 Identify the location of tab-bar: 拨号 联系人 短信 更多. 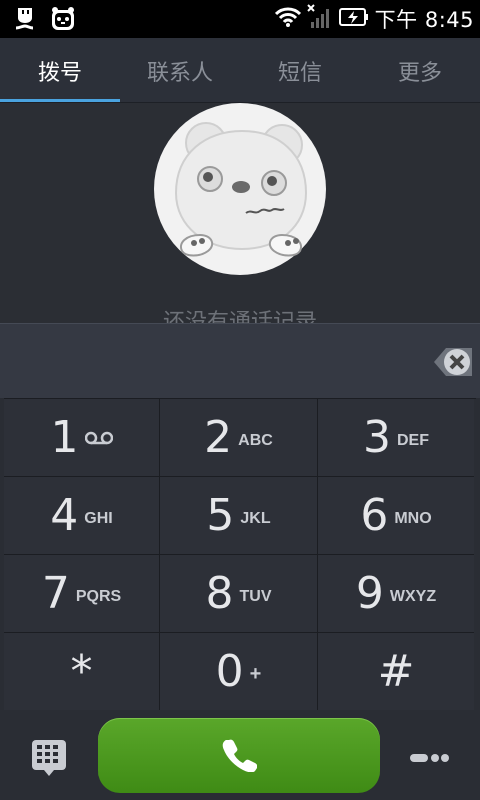
(240, 70).